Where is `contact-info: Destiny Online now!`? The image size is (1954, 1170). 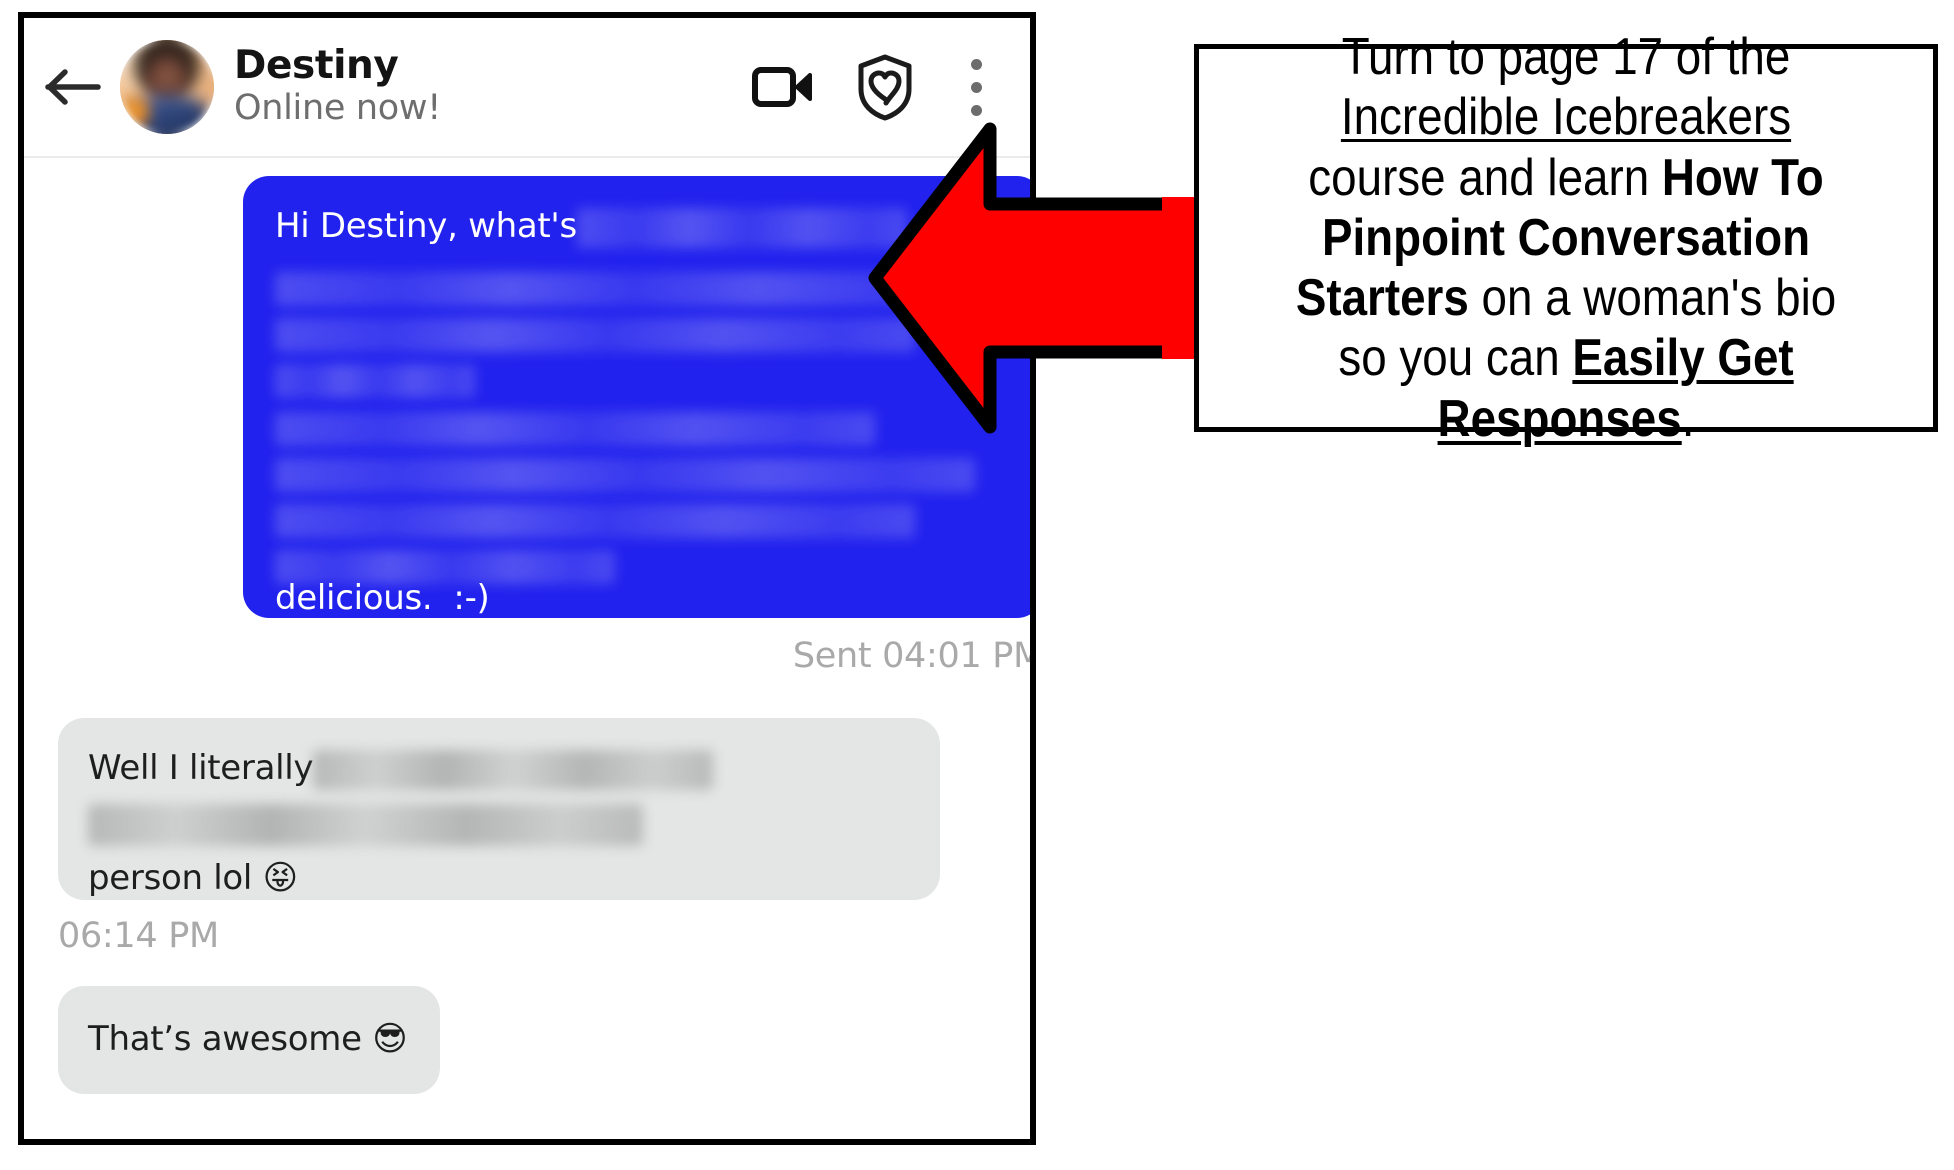 contact-info: Destiny Online now! is located at coordinates (489, 87).